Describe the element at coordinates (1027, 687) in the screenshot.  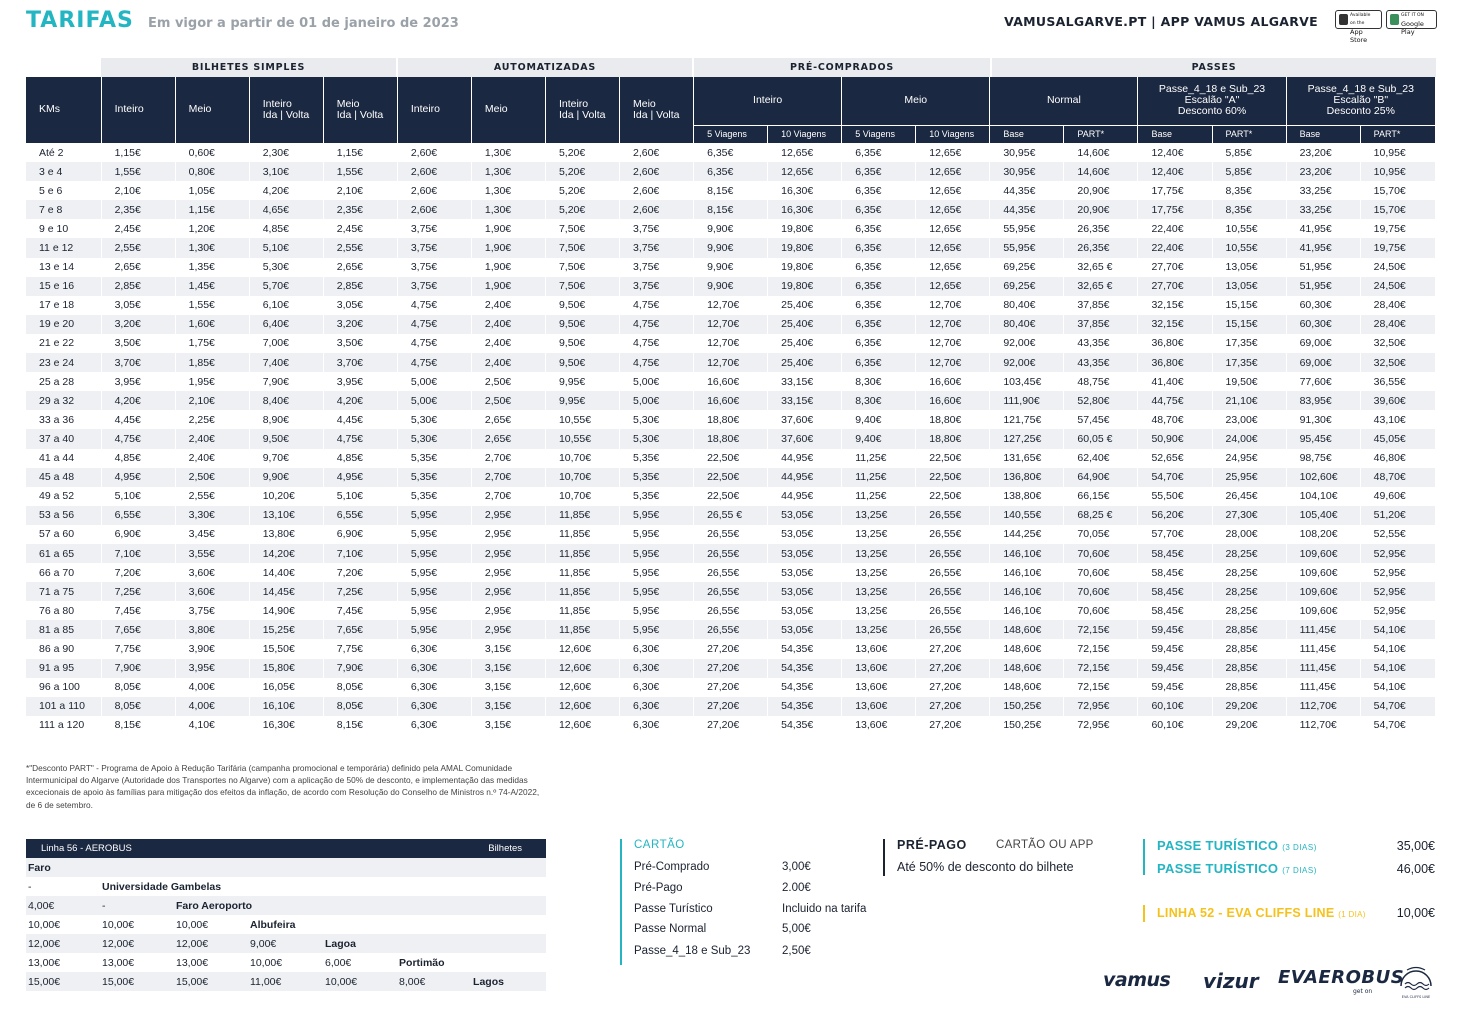
I see `fare-cell: 148,60€` at that location.